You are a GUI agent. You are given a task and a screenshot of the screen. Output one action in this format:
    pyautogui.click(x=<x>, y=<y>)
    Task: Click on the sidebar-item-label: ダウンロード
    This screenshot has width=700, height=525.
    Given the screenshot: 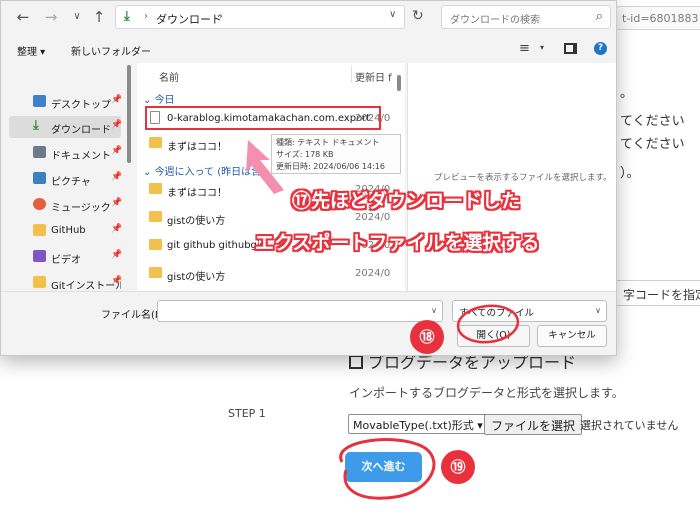 What is the action you would take?
    pyautogui.click(x=81, y=130)
    